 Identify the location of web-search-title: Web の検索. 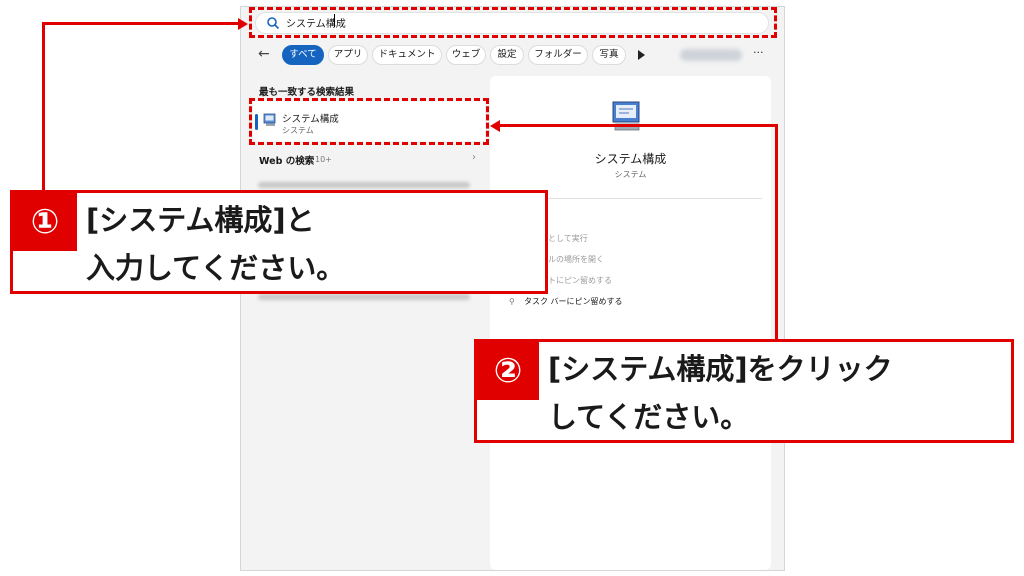
(287, 161).